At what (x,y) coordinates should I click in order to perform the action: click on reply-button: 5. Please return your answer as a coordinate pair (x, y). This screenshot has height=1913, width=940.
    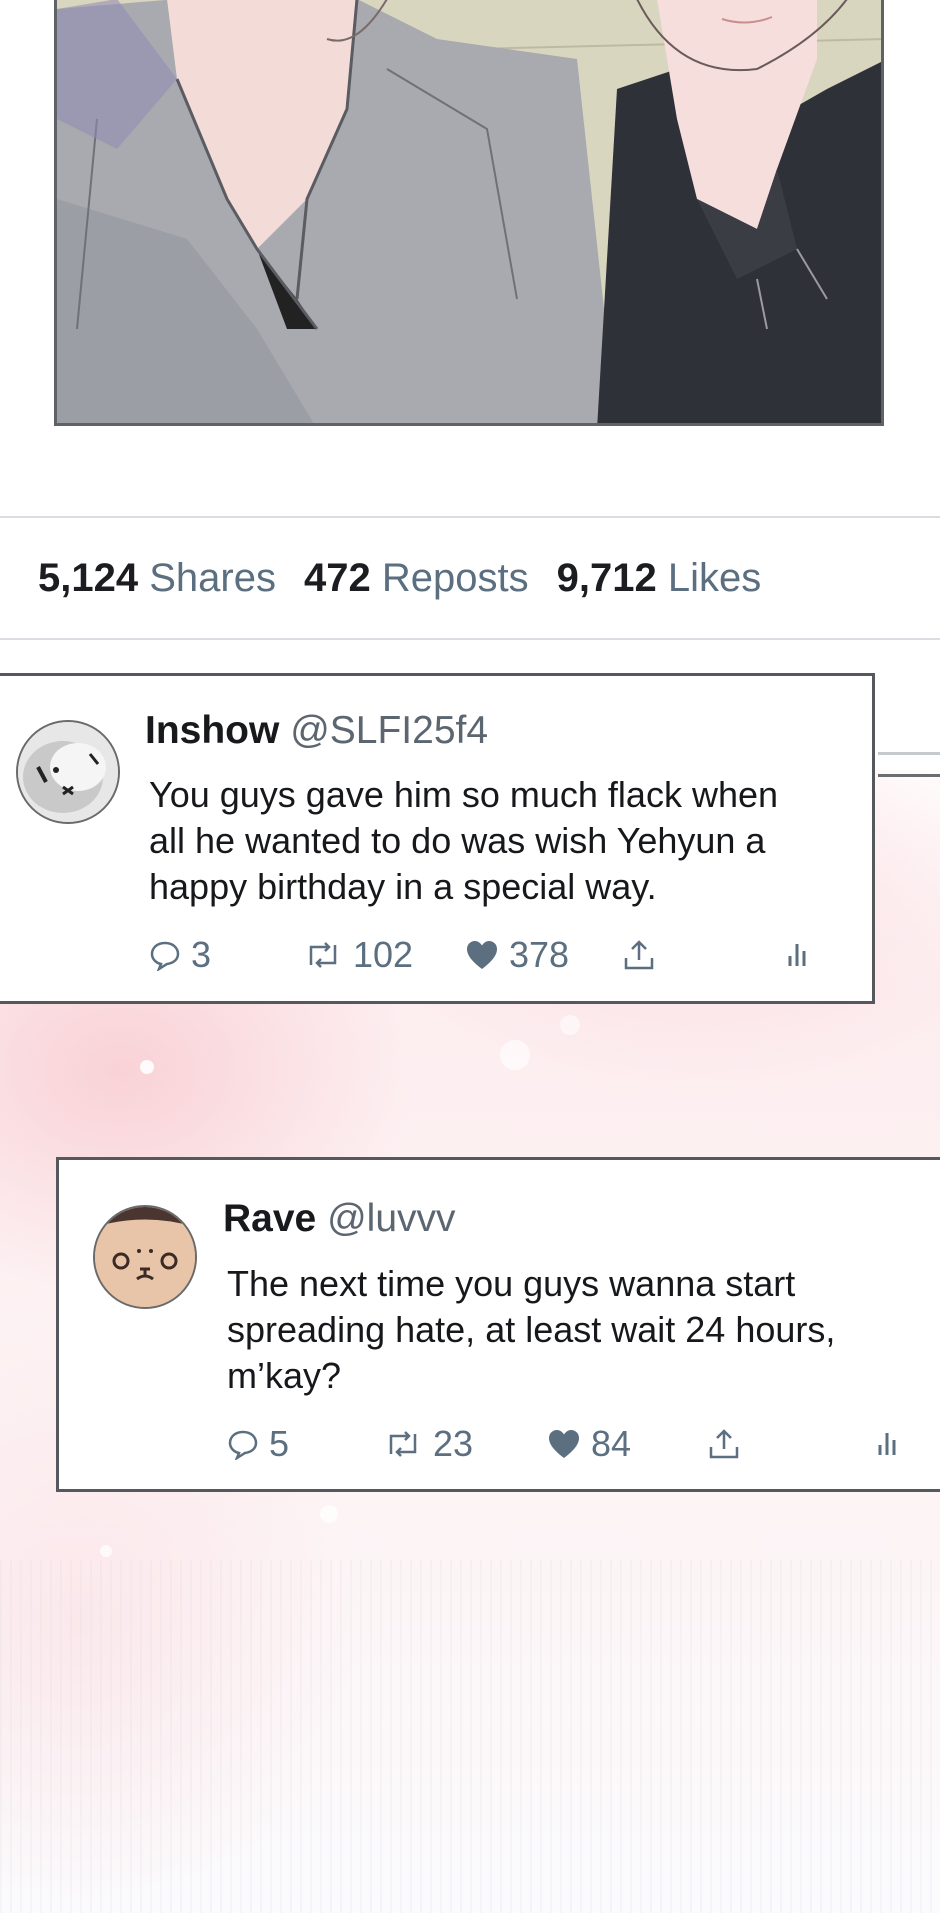
    Looking at the image, I should click on (258, 1444).